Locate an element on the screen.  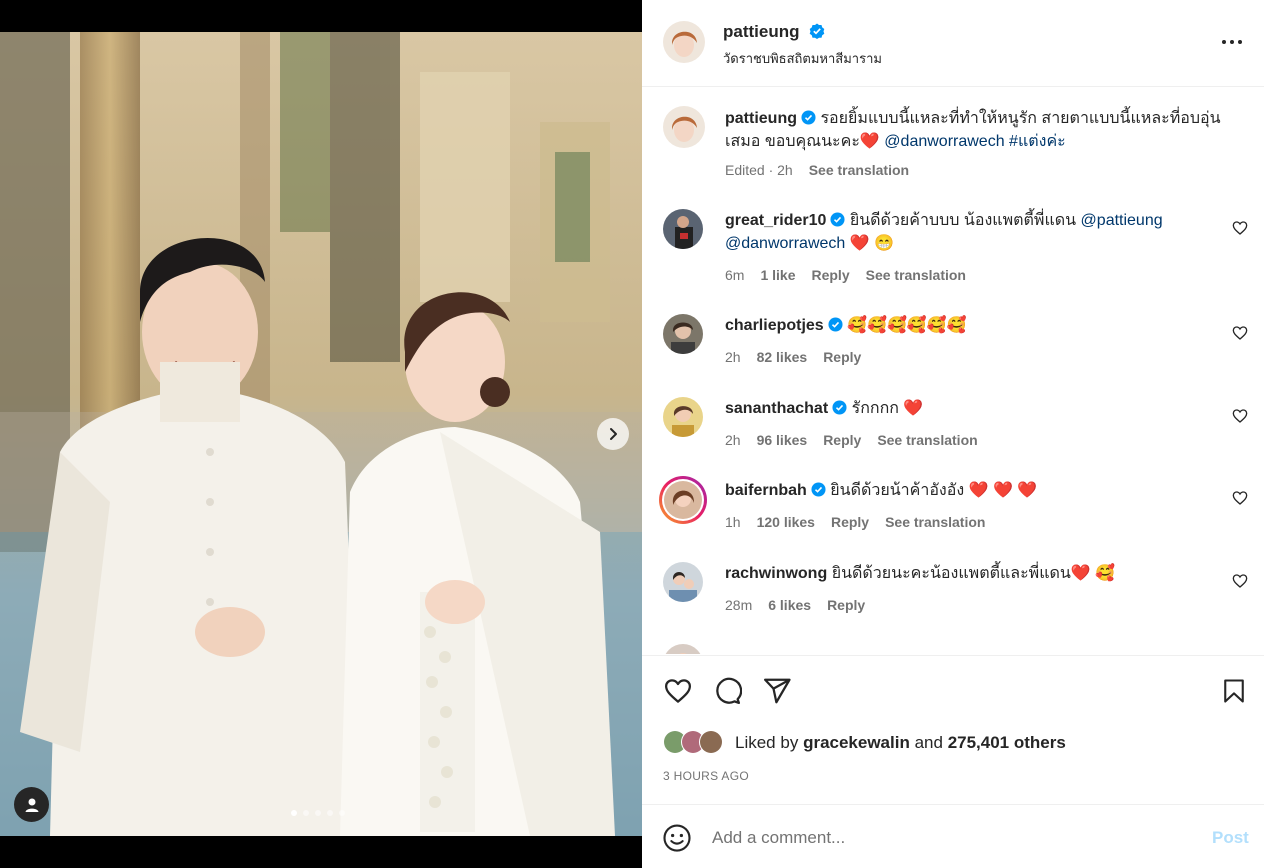
carousel-indicator is located at coordinates (318, 813).